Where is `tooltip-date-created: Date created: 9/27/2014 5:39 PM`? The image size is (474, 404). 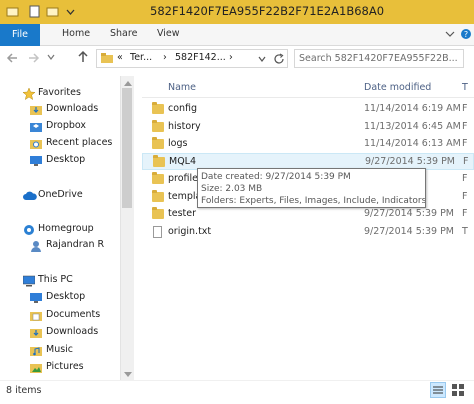
tooltip-date-created: Date created: 9/27/2014 5:39 PM is located at coordinates (276, 177).